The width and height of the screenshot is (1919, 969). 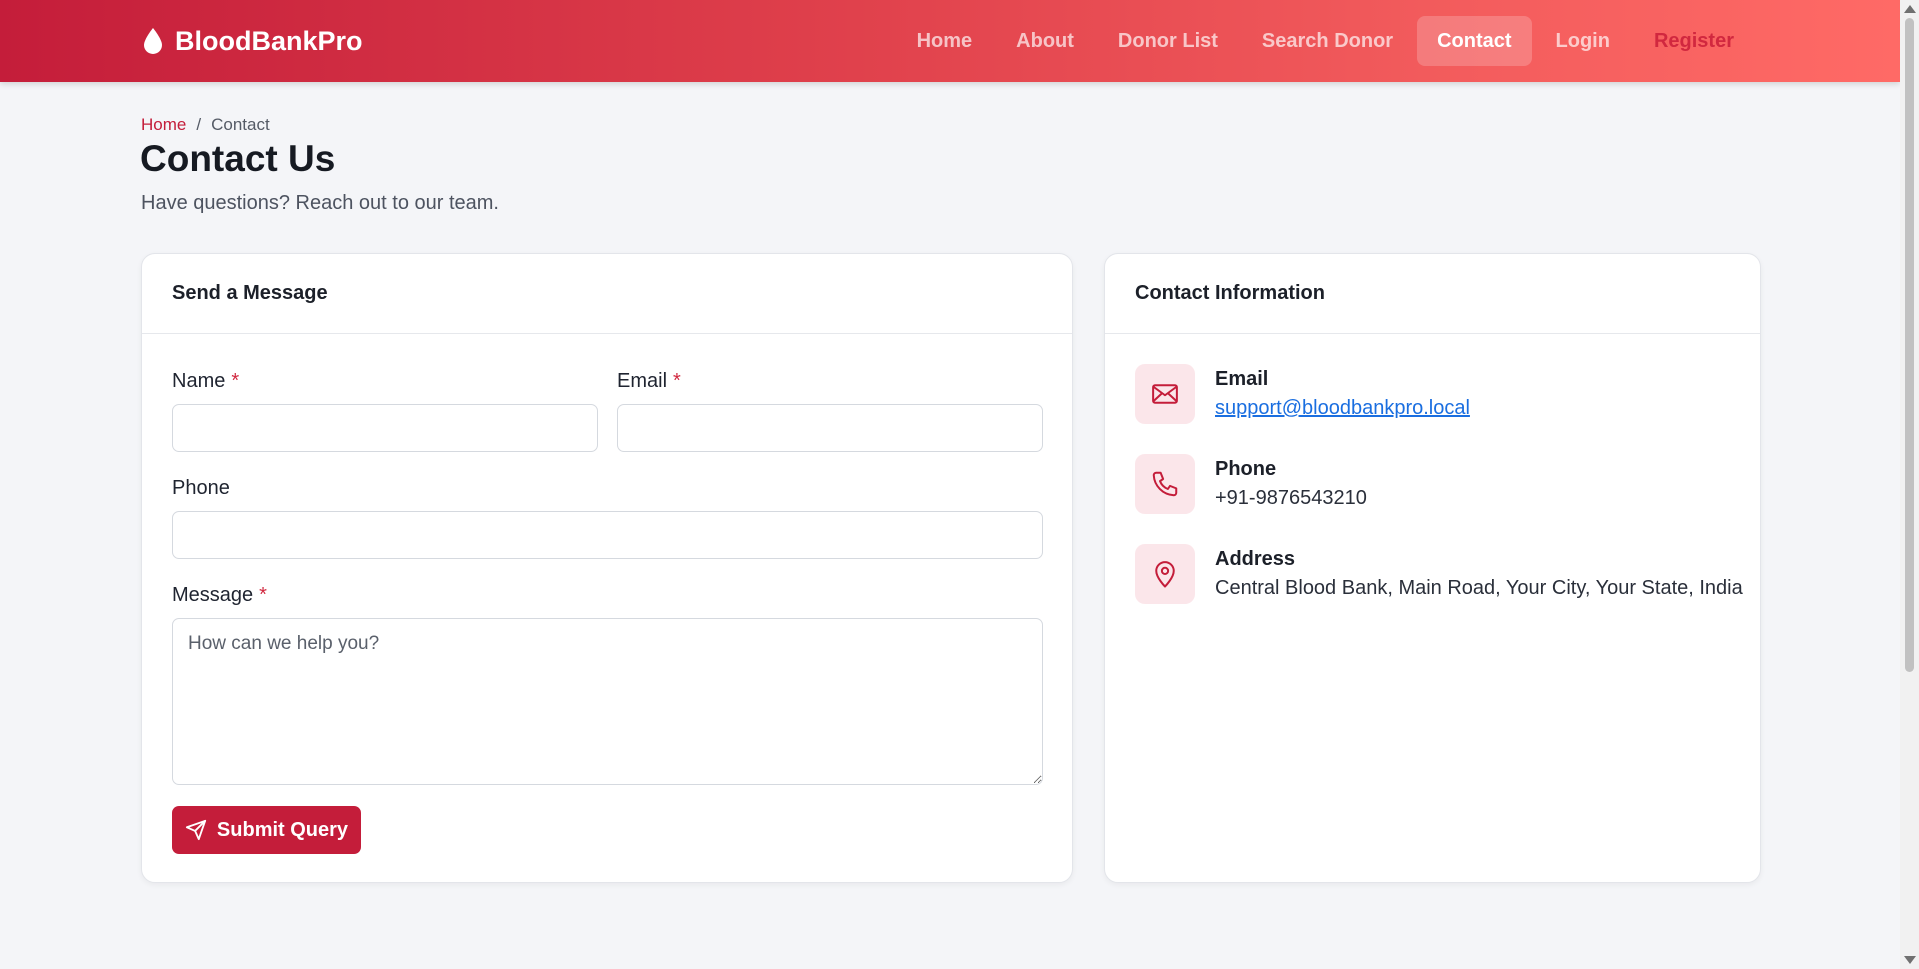 What do you see at coordinates (1583, 41) in the screenshot?
I see `nav-login: Login` at bounding box center [1583, 41].